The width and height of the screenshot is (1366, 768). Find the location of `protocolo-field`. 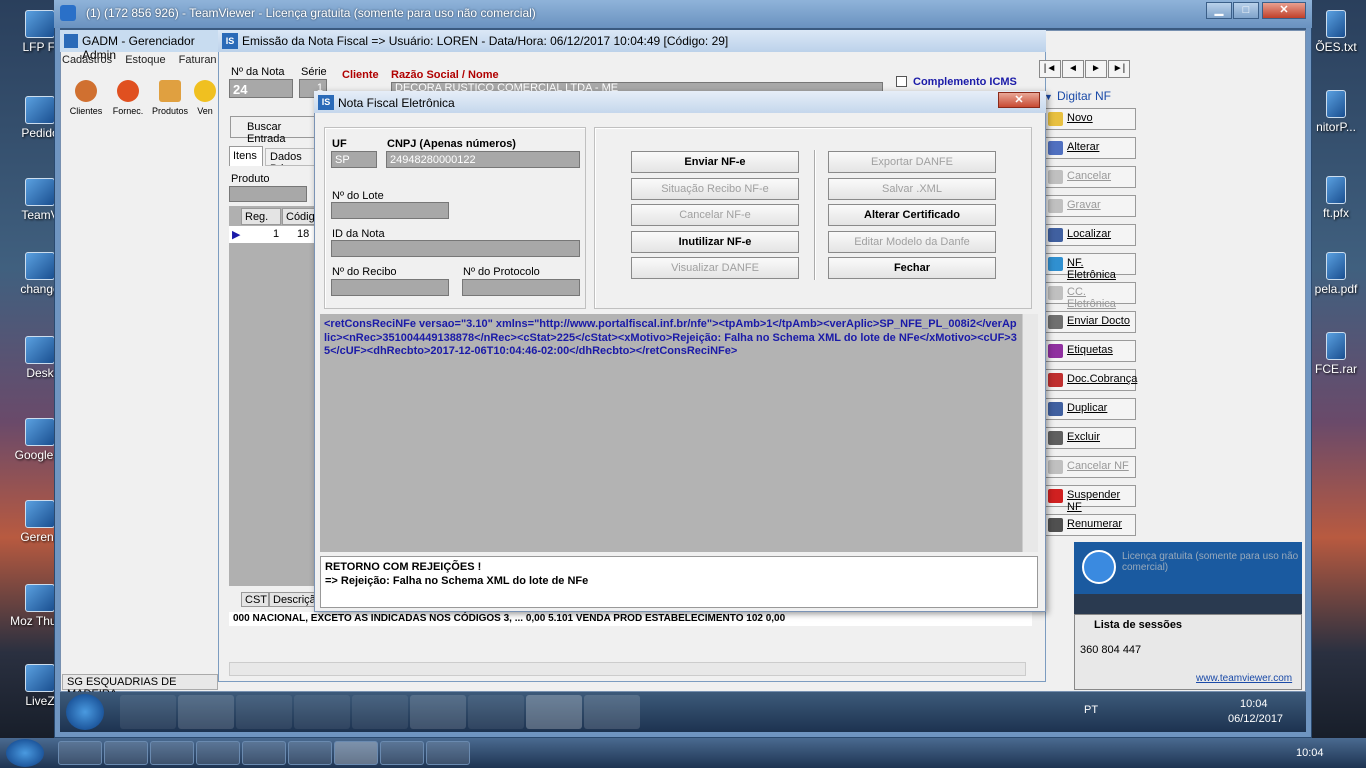

protocolo-field is located at coordinates (521, 287).